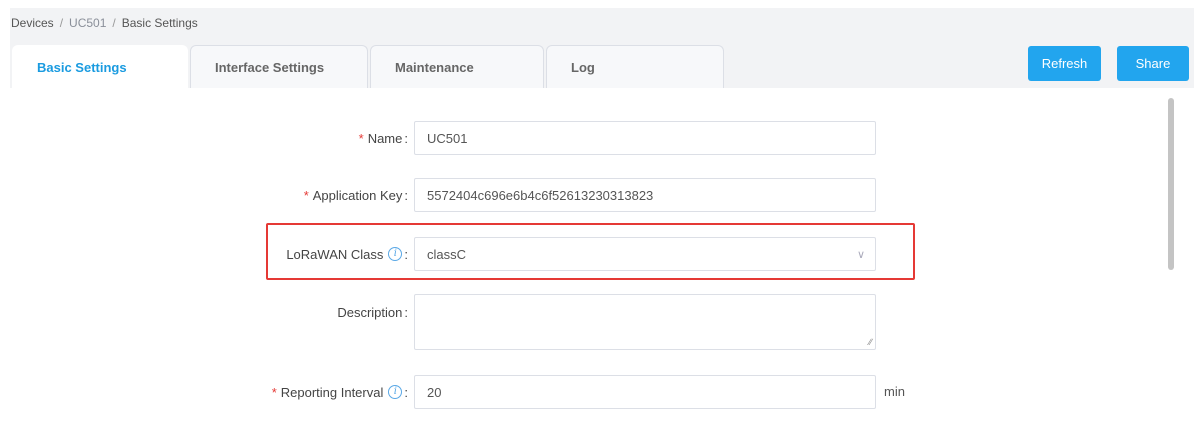 Image resolution: width=1194 pixels, height=430 pixels. I want to click on reporting-interval-field: 20, so click(645, 392).